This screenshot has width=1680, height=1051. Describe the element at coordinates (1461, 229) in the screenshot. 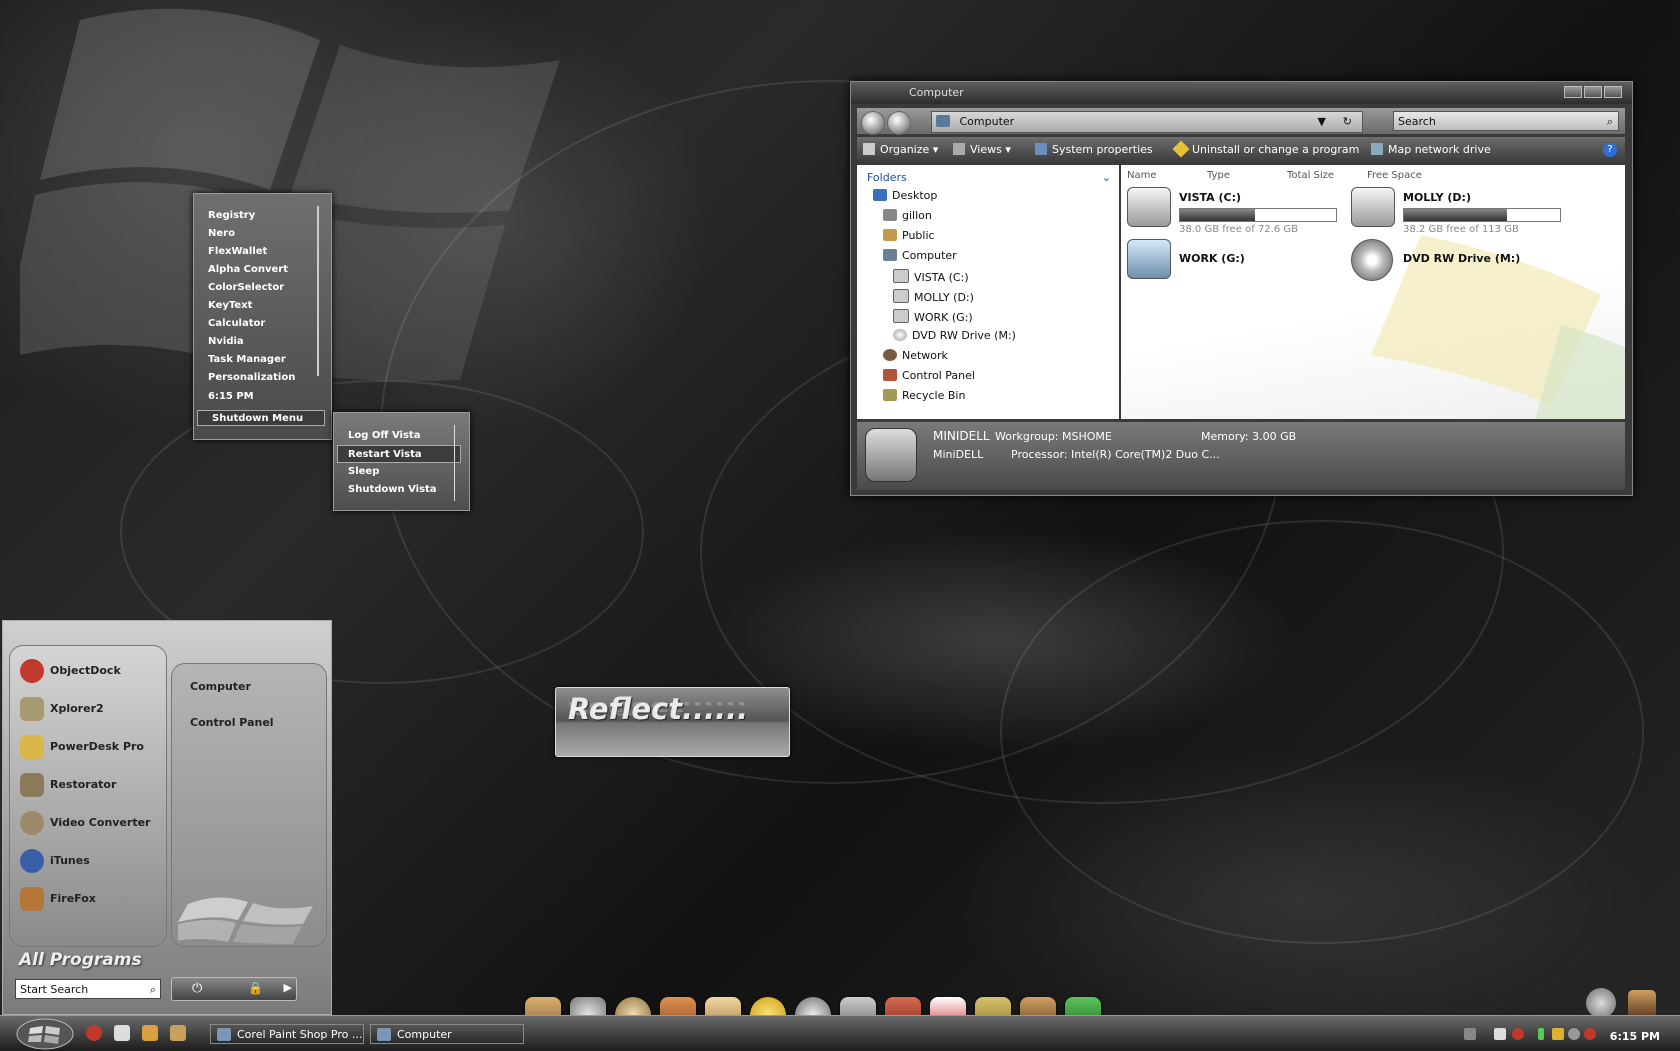

I see `drive-molly-free: 38.2 GB free of 113 GB` at that location.